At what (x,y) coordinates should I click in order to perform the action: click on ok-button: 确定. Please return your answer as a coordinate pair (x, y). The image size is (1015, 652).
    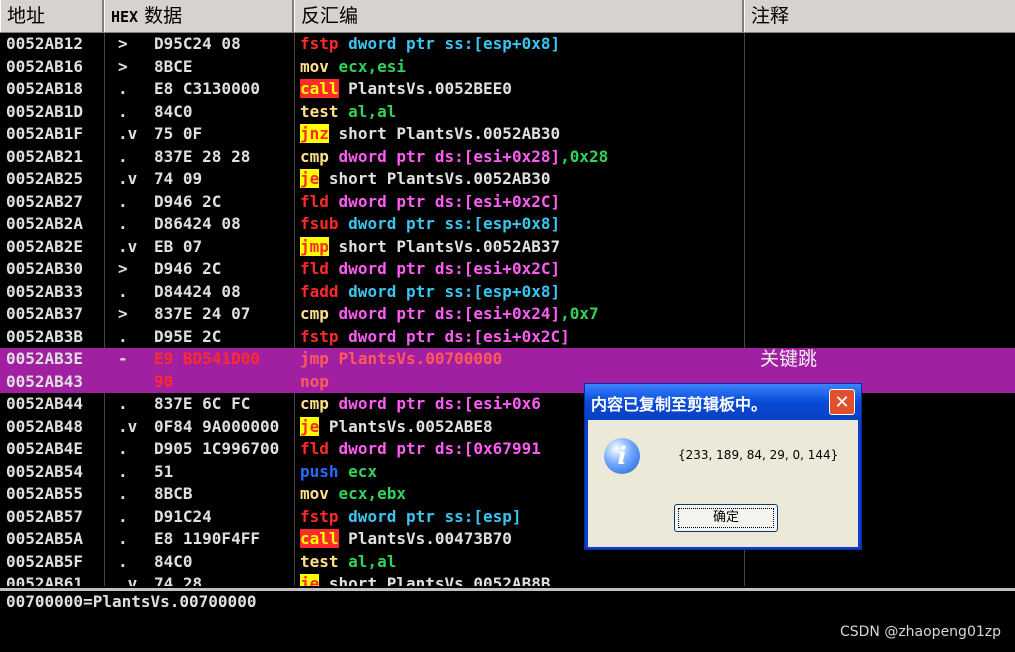
    Looking at the image, I should click on (726, 518).